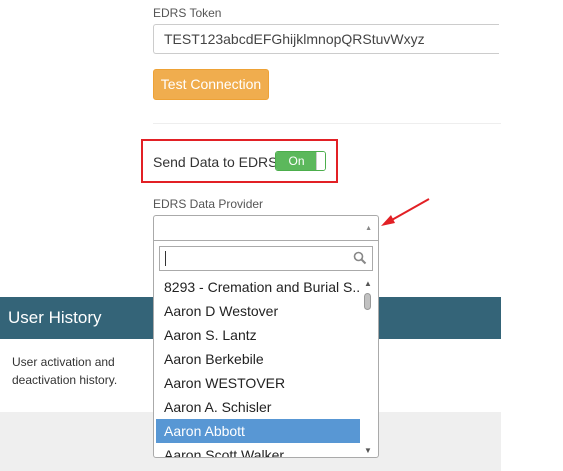 The image size is (563, 471). I want to click on edrs-data-provider-label: EDRS Data Provider, so click(208, 204).